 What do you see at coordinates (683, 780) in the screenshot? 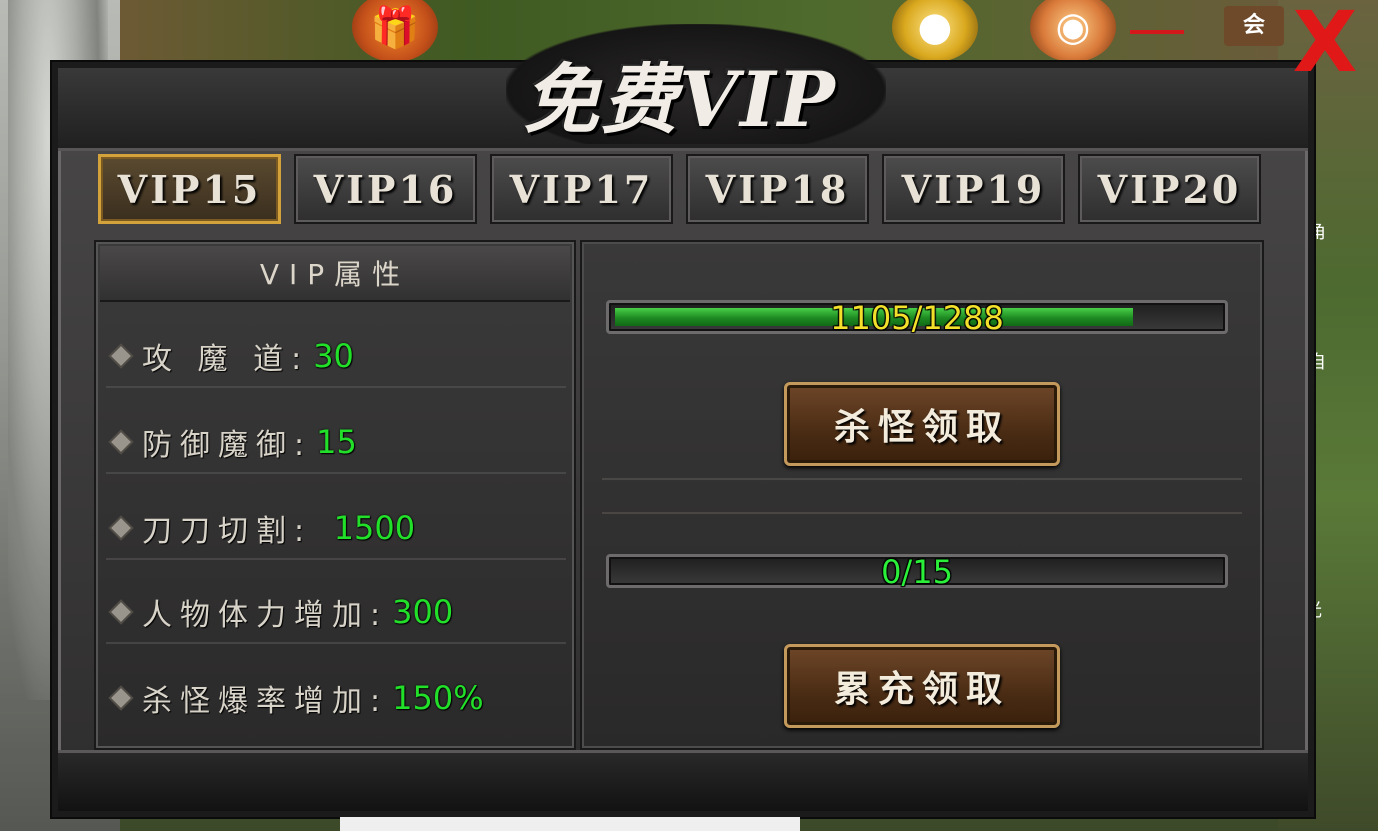
I see `dialog-footer-band` at bounding box center [683, 780].